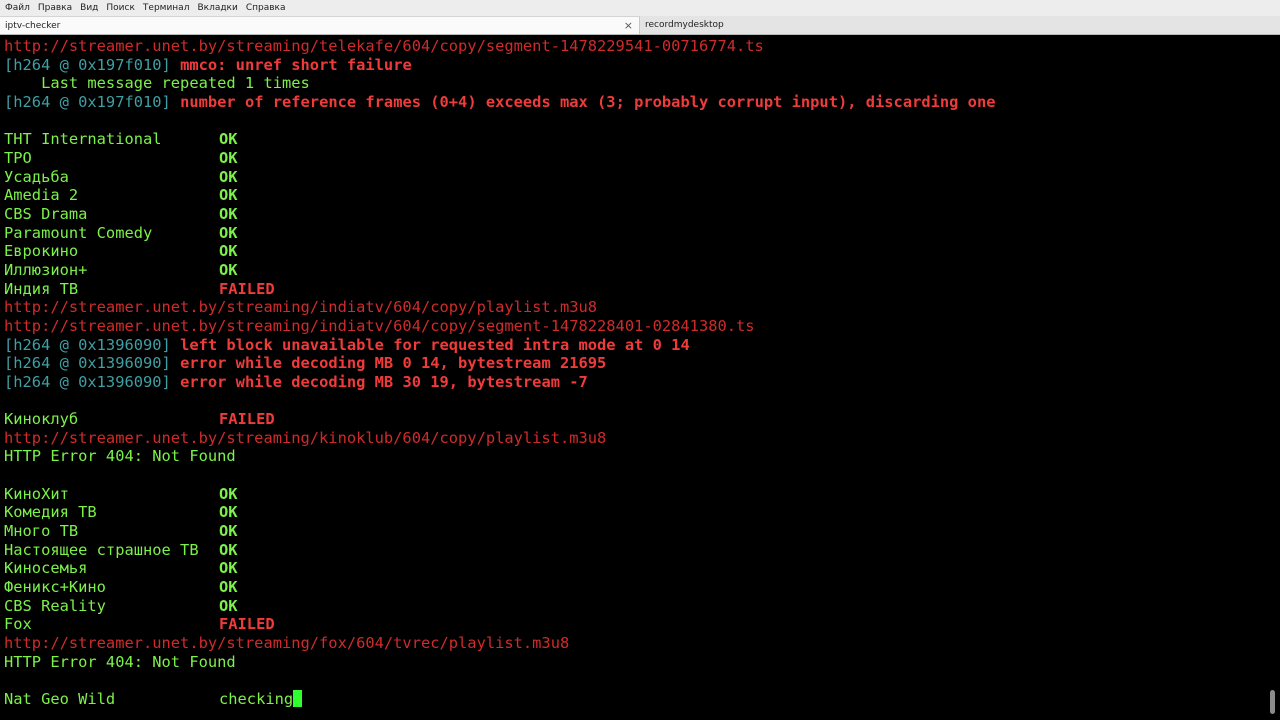 This screenshot has width=1280, height=720. I want to click on channel-name: Fox, so click(18, 624).